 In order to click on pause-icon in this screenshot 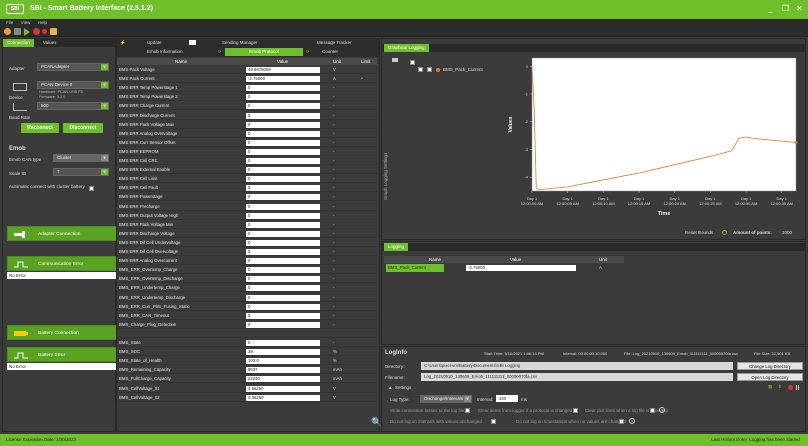, I will do `click(796, 387)`.